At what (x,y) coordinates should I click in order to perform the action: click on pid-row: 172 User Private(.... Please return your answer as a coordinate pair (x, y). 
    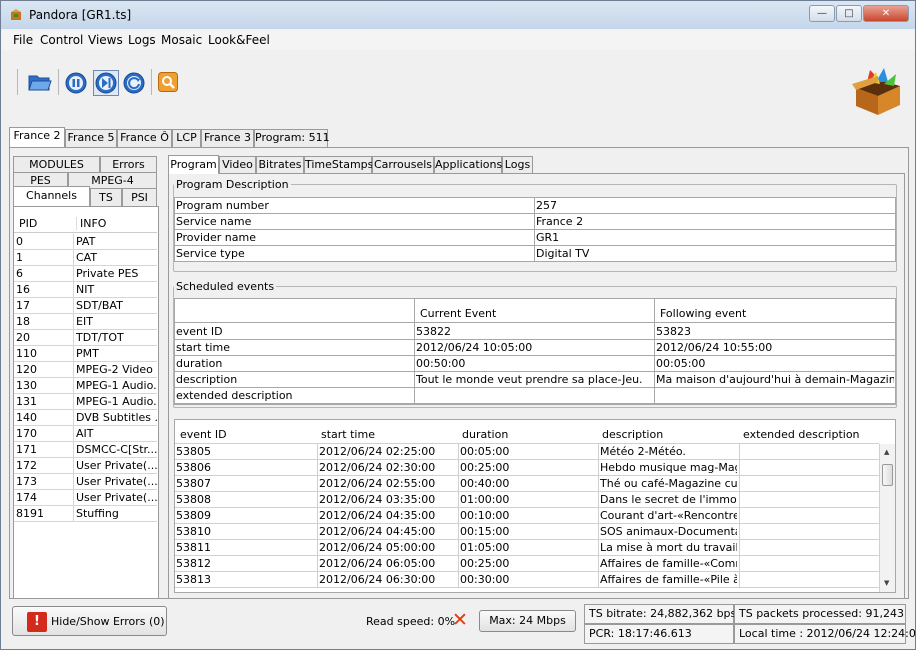
    Looking at the image, I should click on (85, 466).